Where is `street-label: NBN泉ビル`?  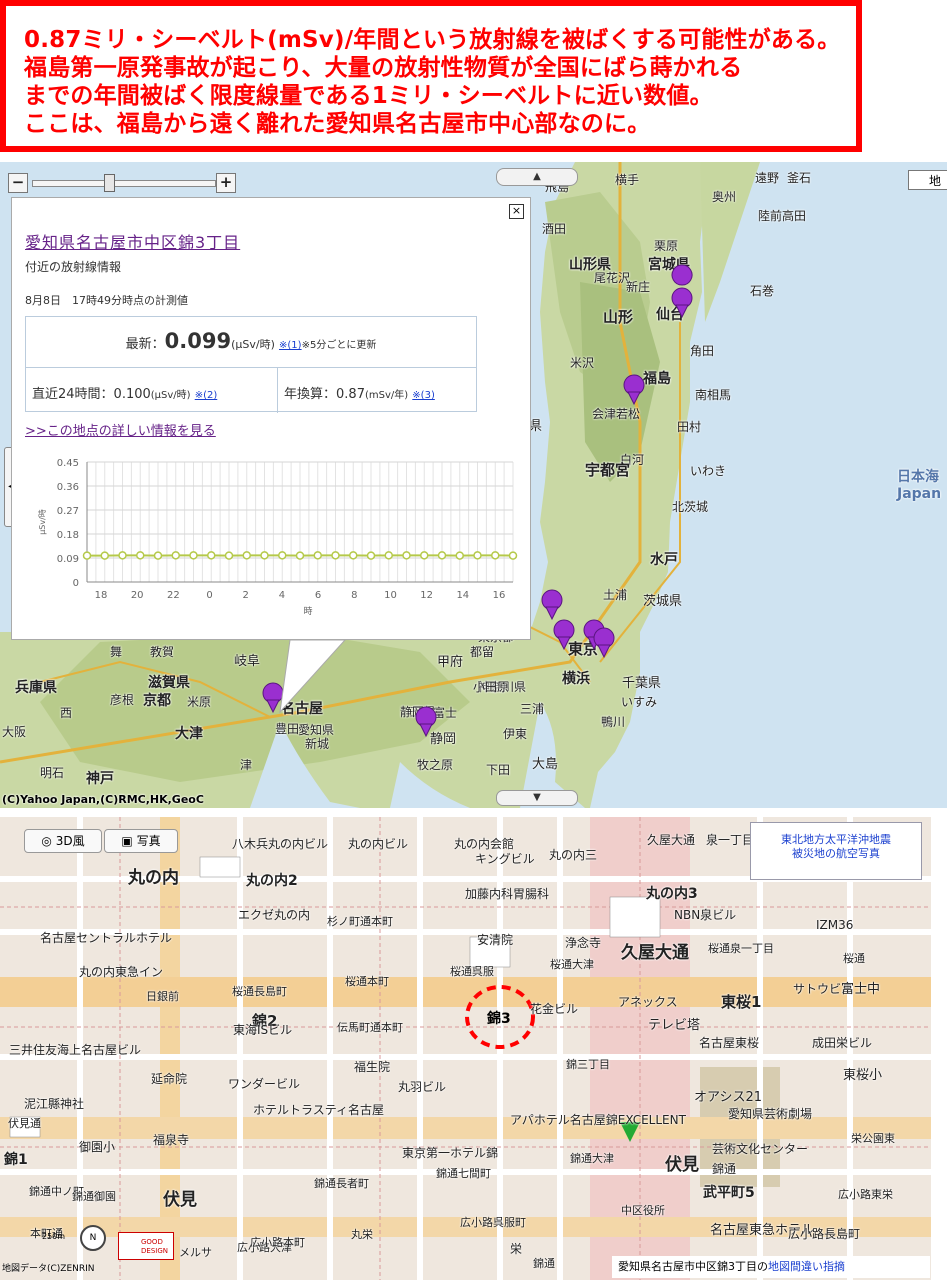 street-label: NBN泉ビル is located at coordinates (705, 915).